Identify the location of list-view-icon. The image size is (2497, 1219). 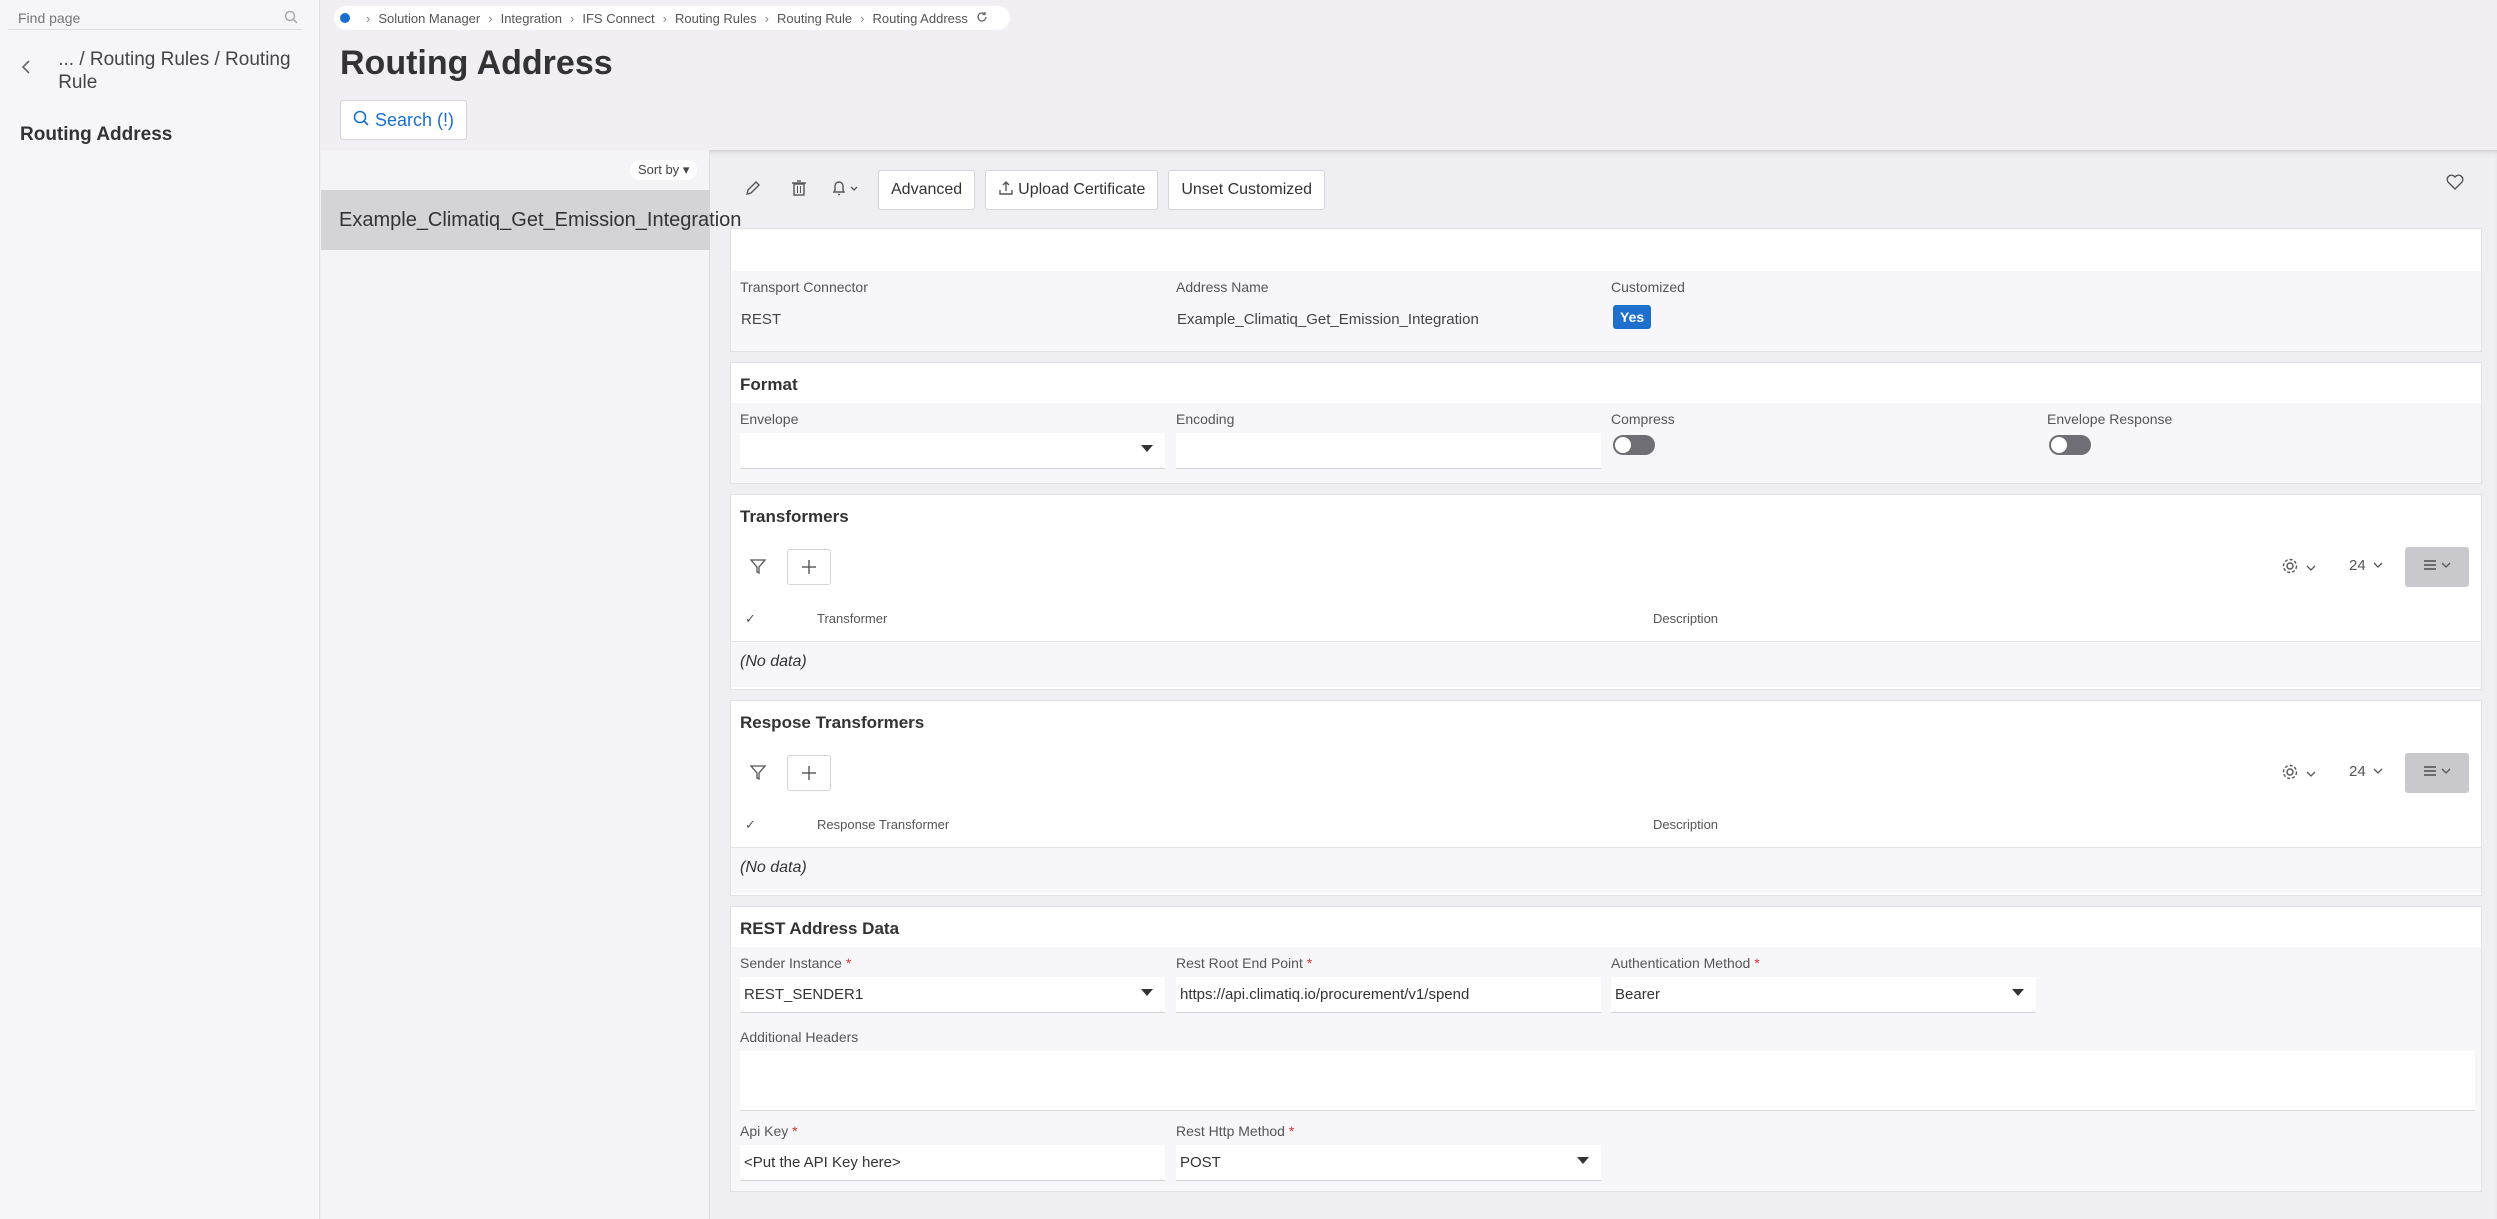
(2437, 773).